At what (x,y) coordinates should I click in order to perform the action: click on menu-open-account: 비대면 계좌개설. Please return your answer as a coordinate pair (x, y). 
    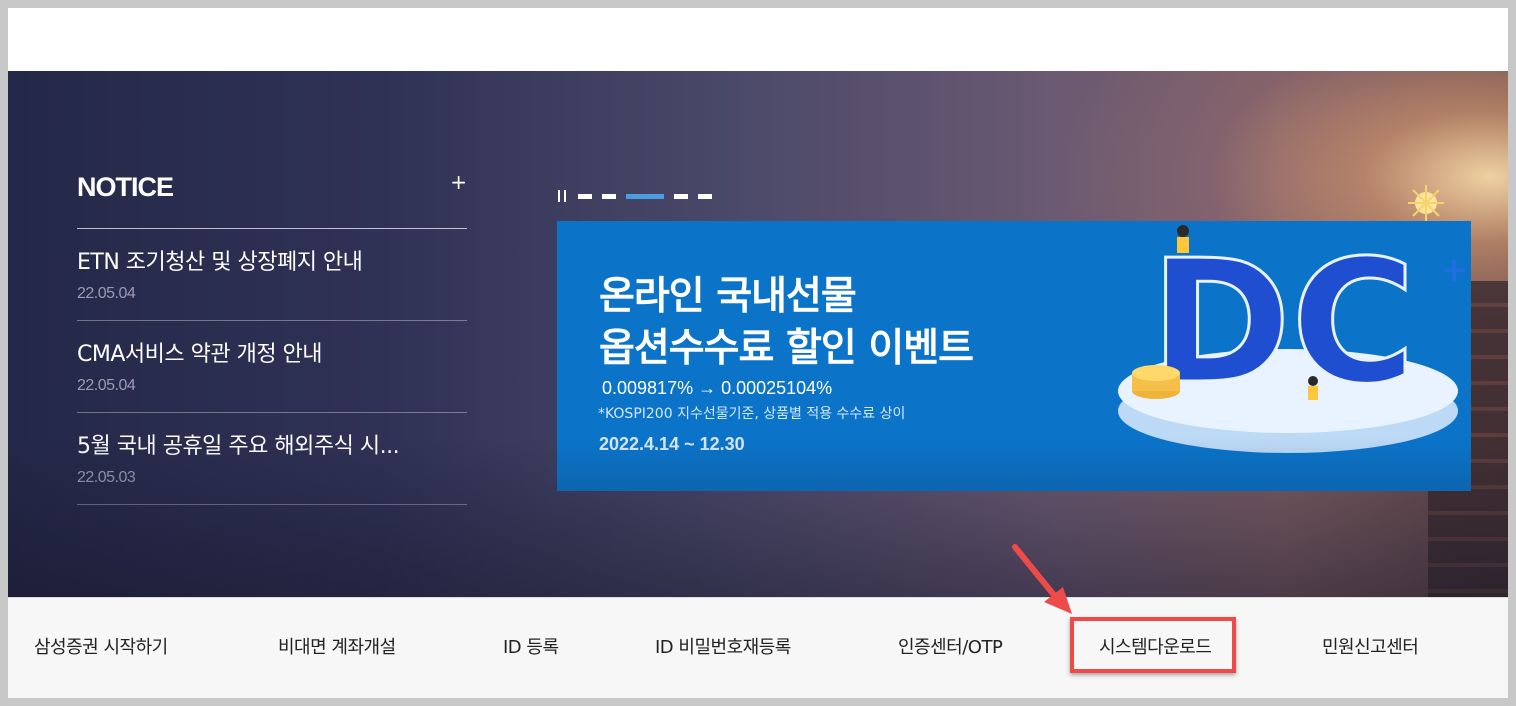
    Looking at the image, I should click on (337, 646).